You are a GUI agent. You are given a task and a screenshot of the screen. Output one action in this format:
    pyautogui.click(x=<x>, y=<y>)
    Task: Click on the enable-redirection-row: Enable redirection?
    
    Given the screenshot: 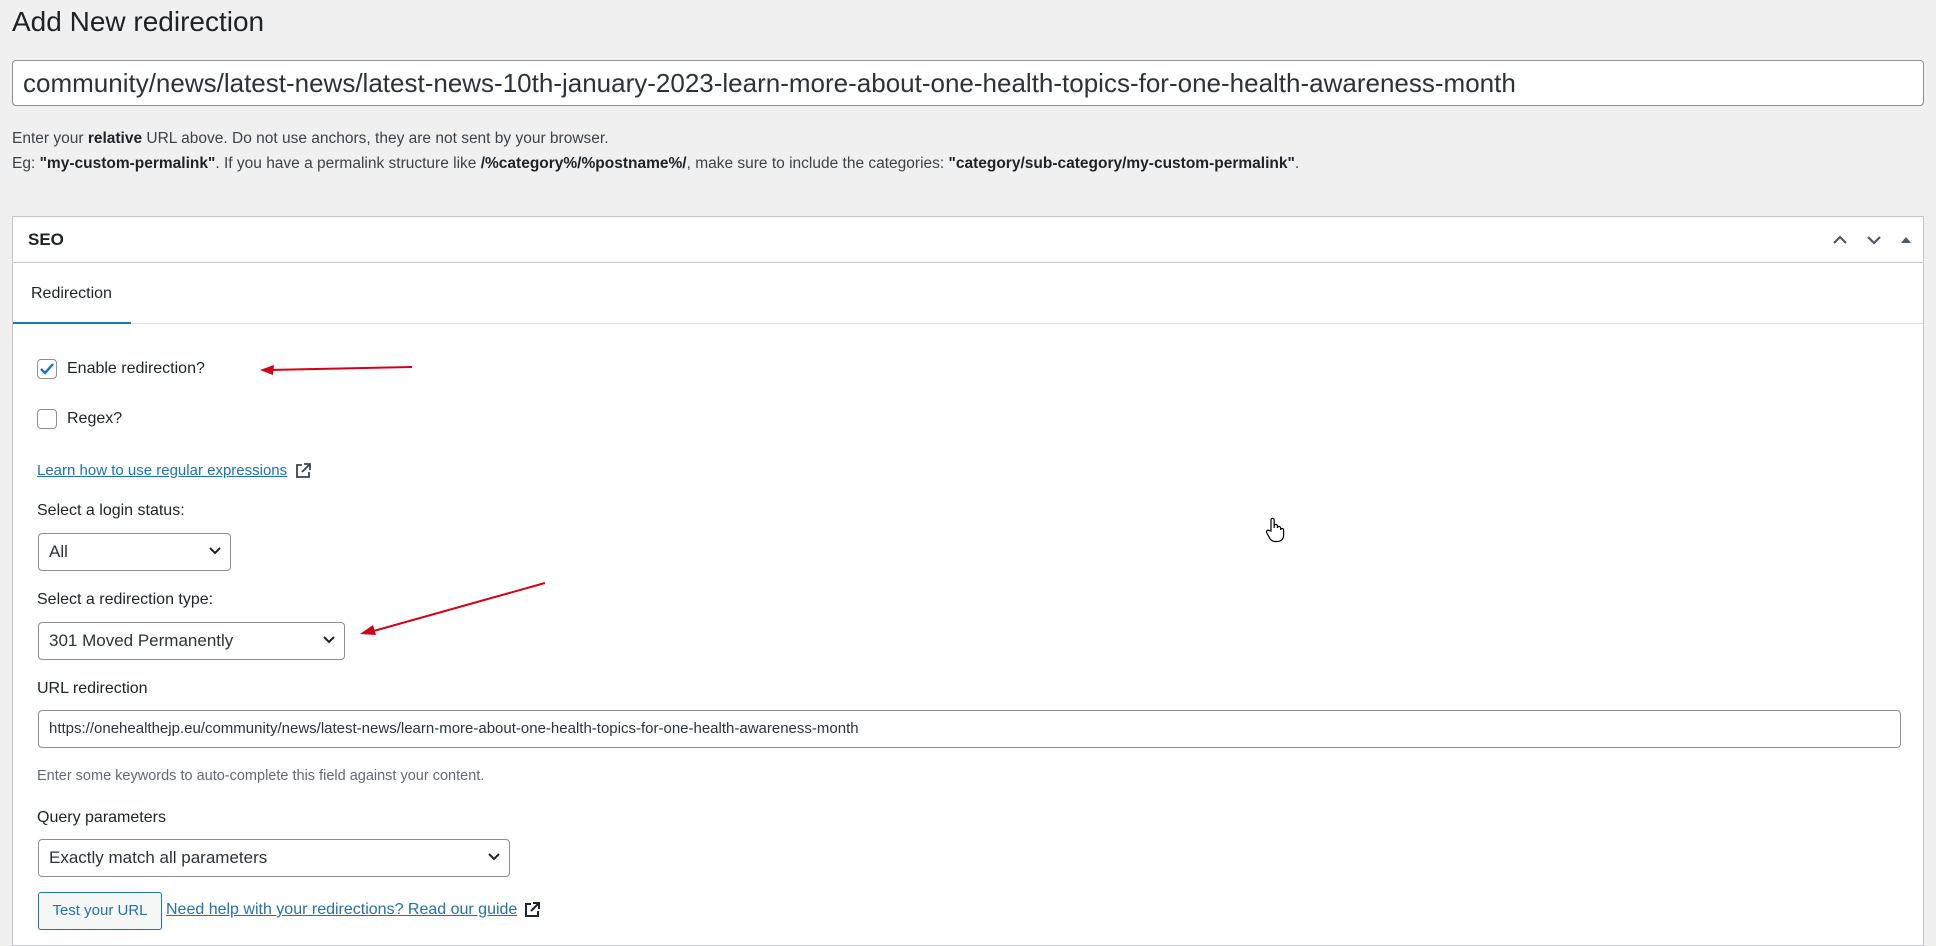 What is the action you would take?
    pyautogui.click(x=121, y=369)
    